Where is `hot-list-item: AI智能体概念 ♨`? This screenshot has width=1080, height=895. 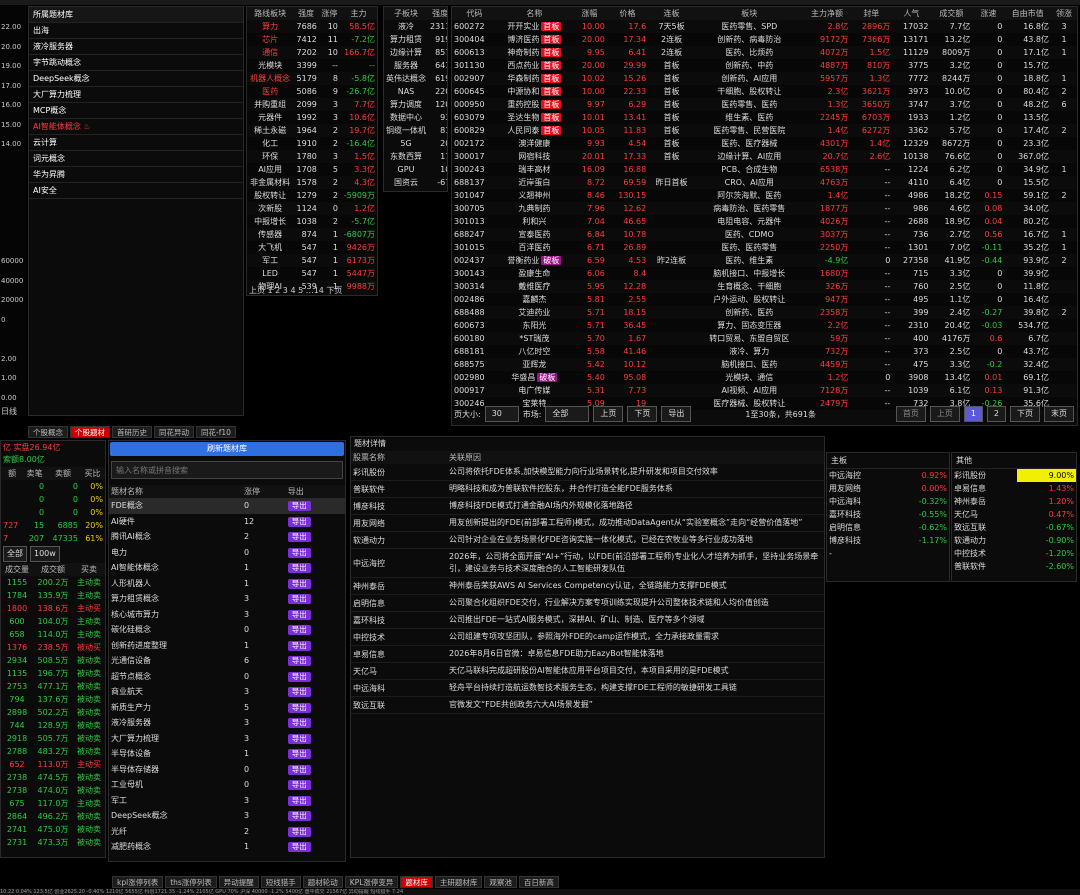
hot-list-item: AI智能体概念 ♨ is located at coordinates (136, 127).